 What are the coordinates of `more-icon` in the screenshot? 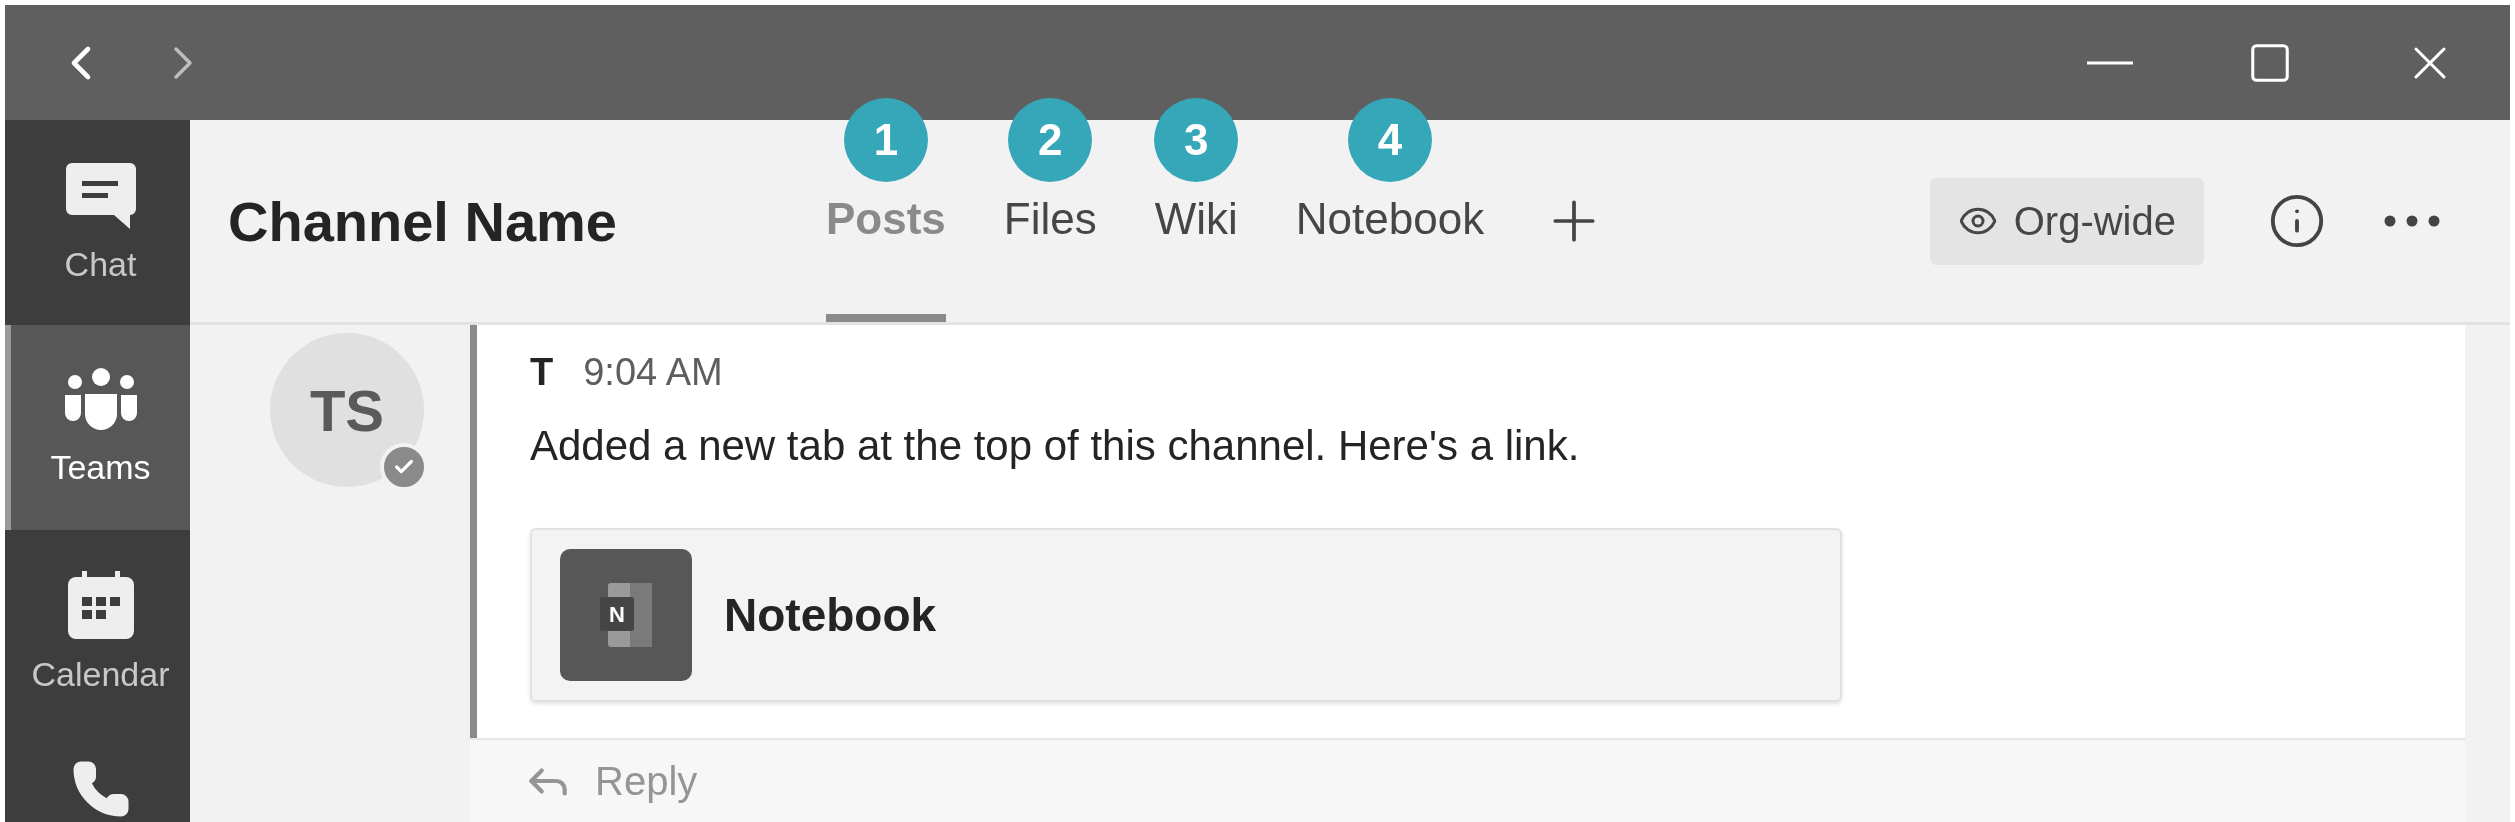 It's located at (2412, 221).